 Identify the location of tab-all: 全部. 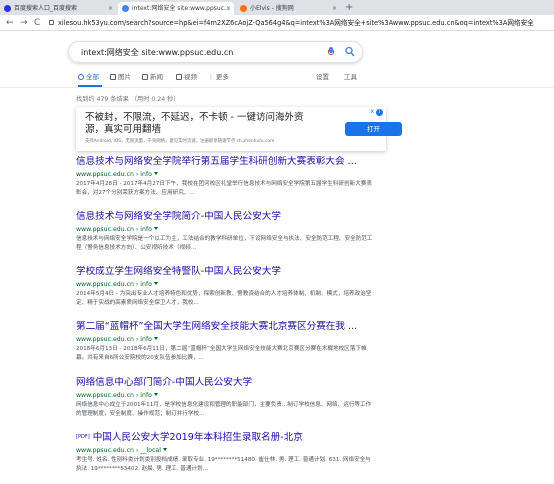
(88, 77).